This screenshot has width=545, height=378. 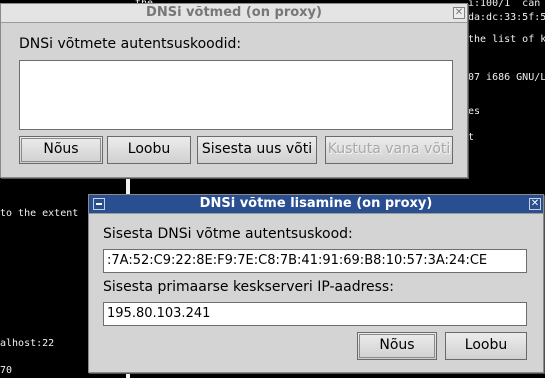 I want to click on code-label-text: Sisesta DNSi võtme autentsuskood:, so click(x=228, y=234).